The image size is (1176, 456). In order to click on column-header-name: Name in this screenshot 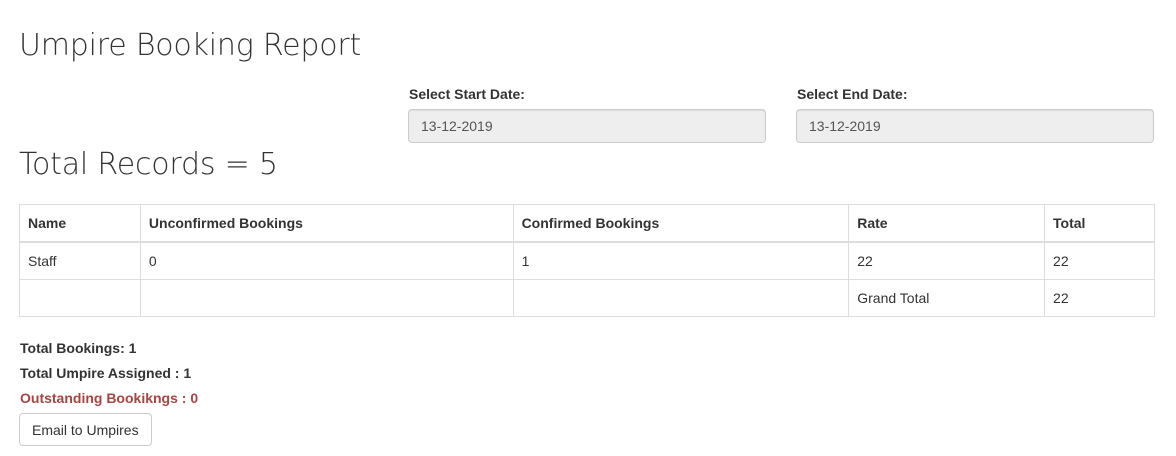, I will do `click(80, 223)`.